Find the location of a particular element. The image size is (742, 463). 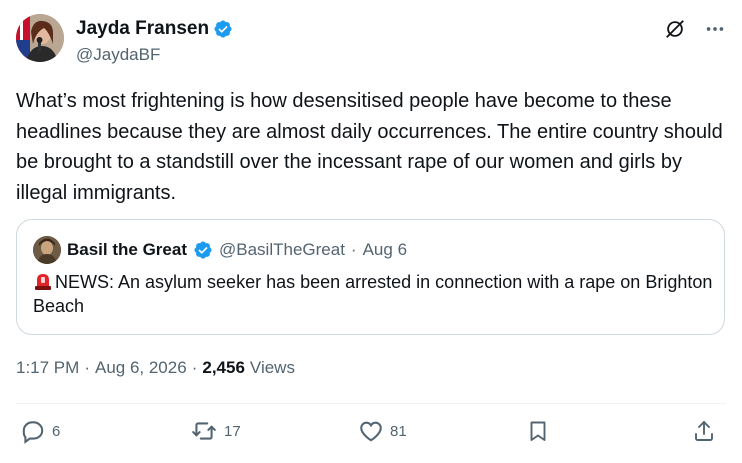

grok-icon is located at coordinates (675, 29).